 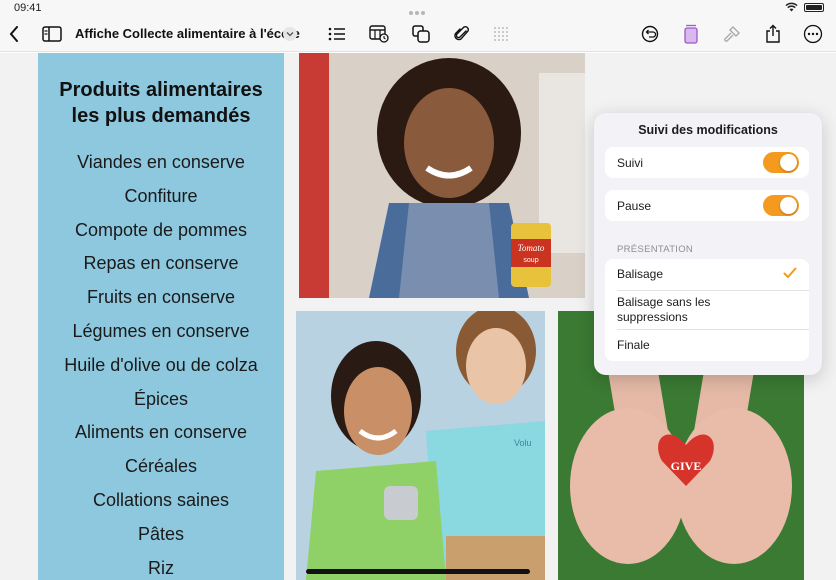 I want to click on undo-history-icon, so click(x=650, y=34).